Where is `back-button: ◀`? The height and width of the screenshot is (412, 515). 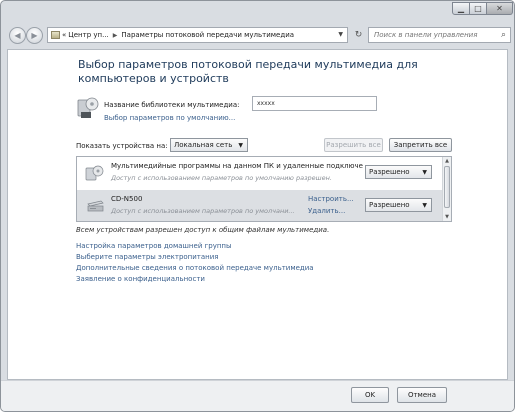
back-button: ◀ is located at coordinates (17, 35).